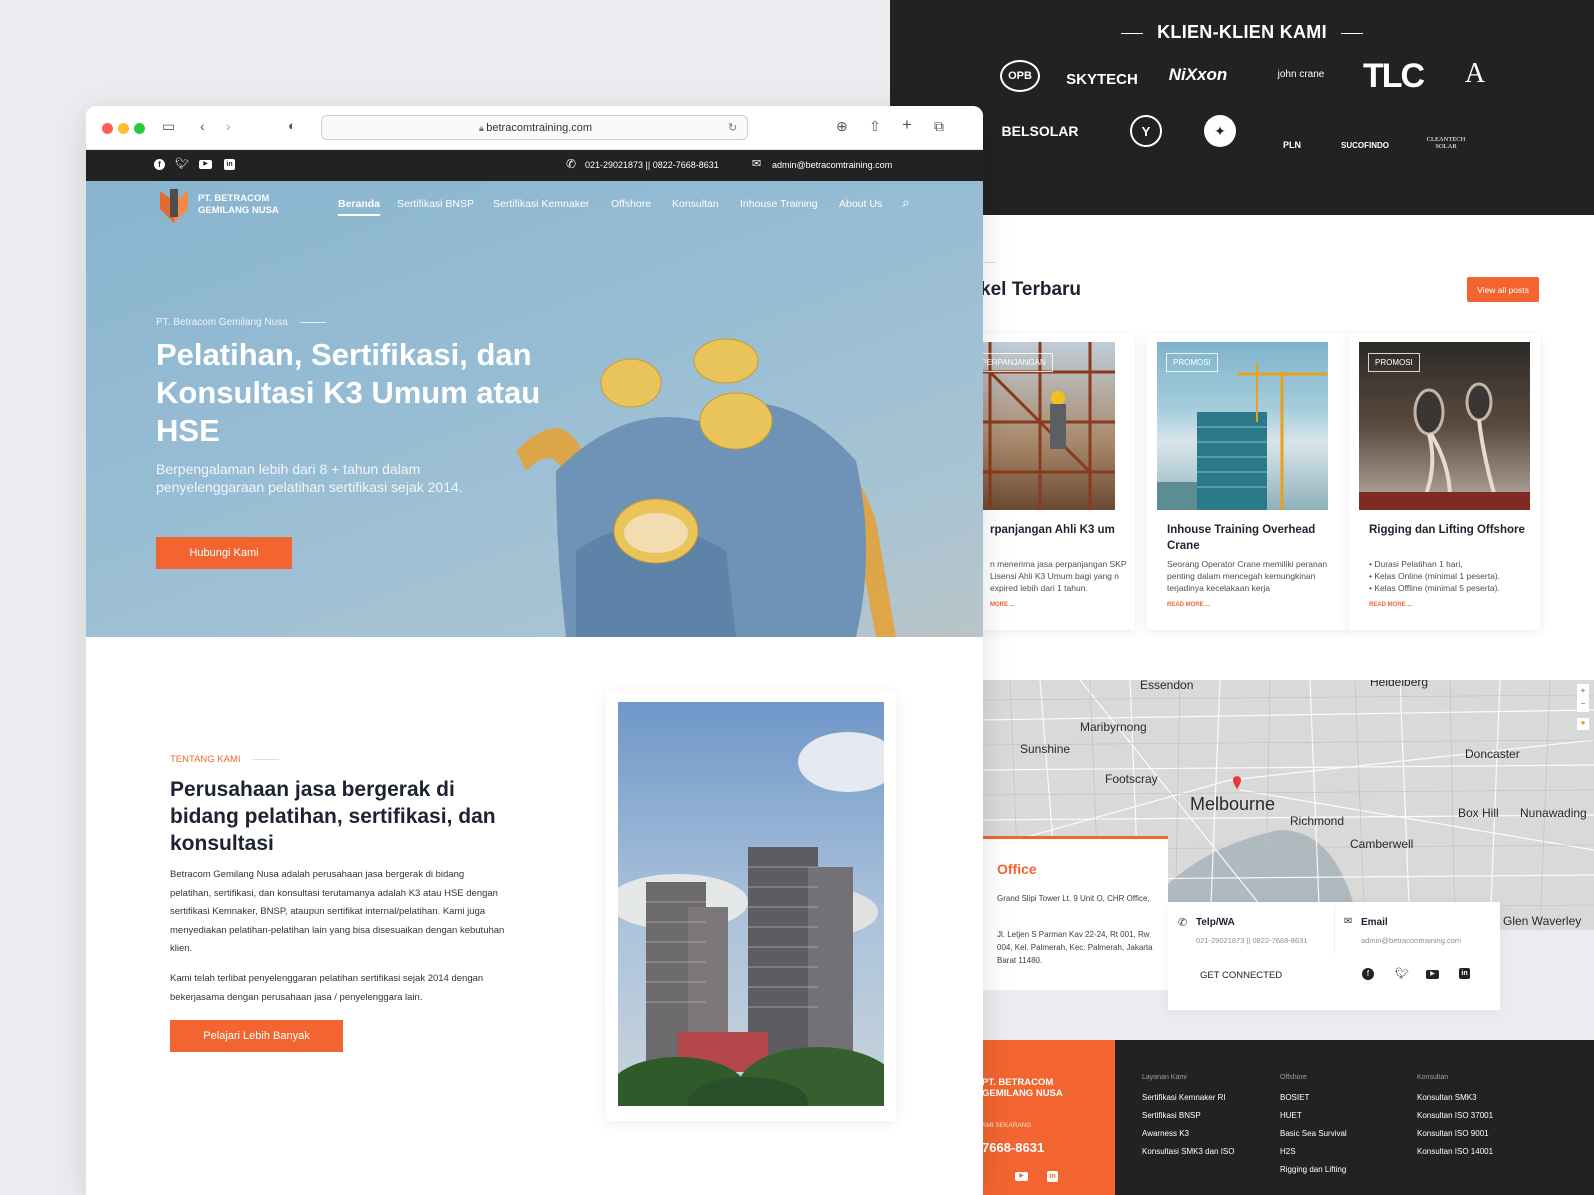  What do you see at coordinates (1492, 754) in the screenshot?
I see `map-label: Doncaster` at bounding box center [1492, 754].